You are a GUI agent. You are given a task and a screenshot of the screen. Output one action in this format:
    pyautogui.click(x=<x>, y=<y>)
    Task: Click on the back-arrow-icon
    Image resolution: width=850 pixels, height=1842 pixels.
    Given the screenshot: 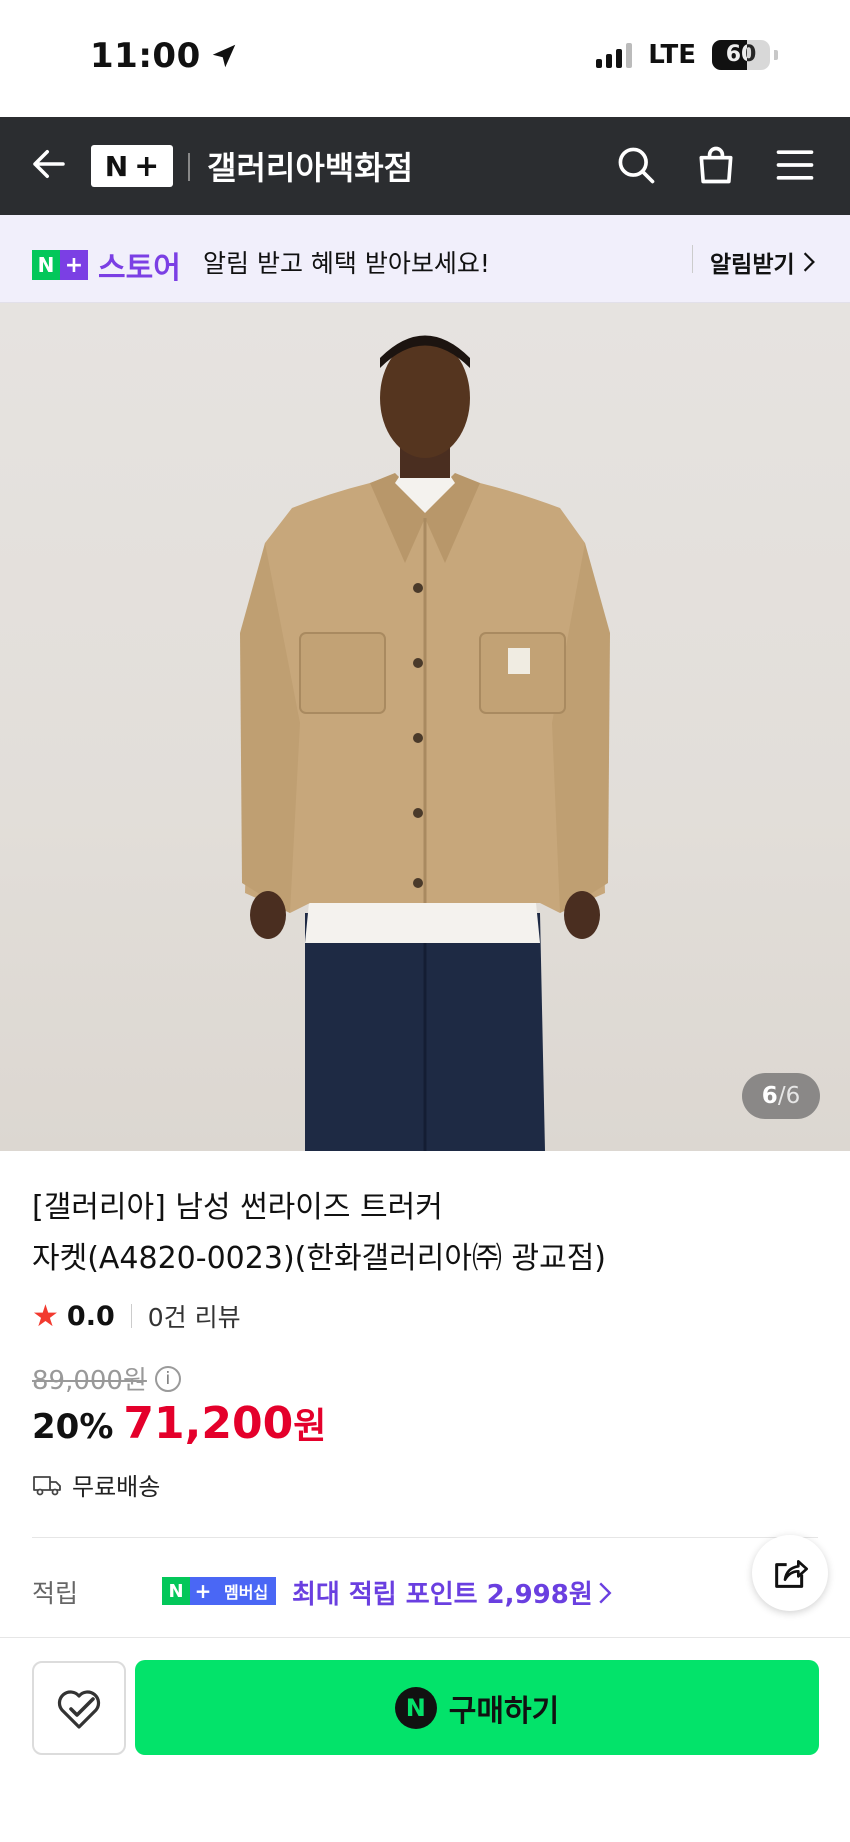 What is the action you would take?
    pyautogui.click(x=49, y=164)
    